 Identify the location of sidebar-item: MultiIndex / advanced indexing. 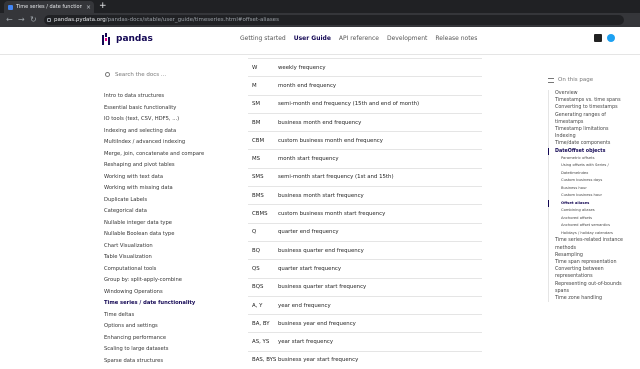
(159, 143).